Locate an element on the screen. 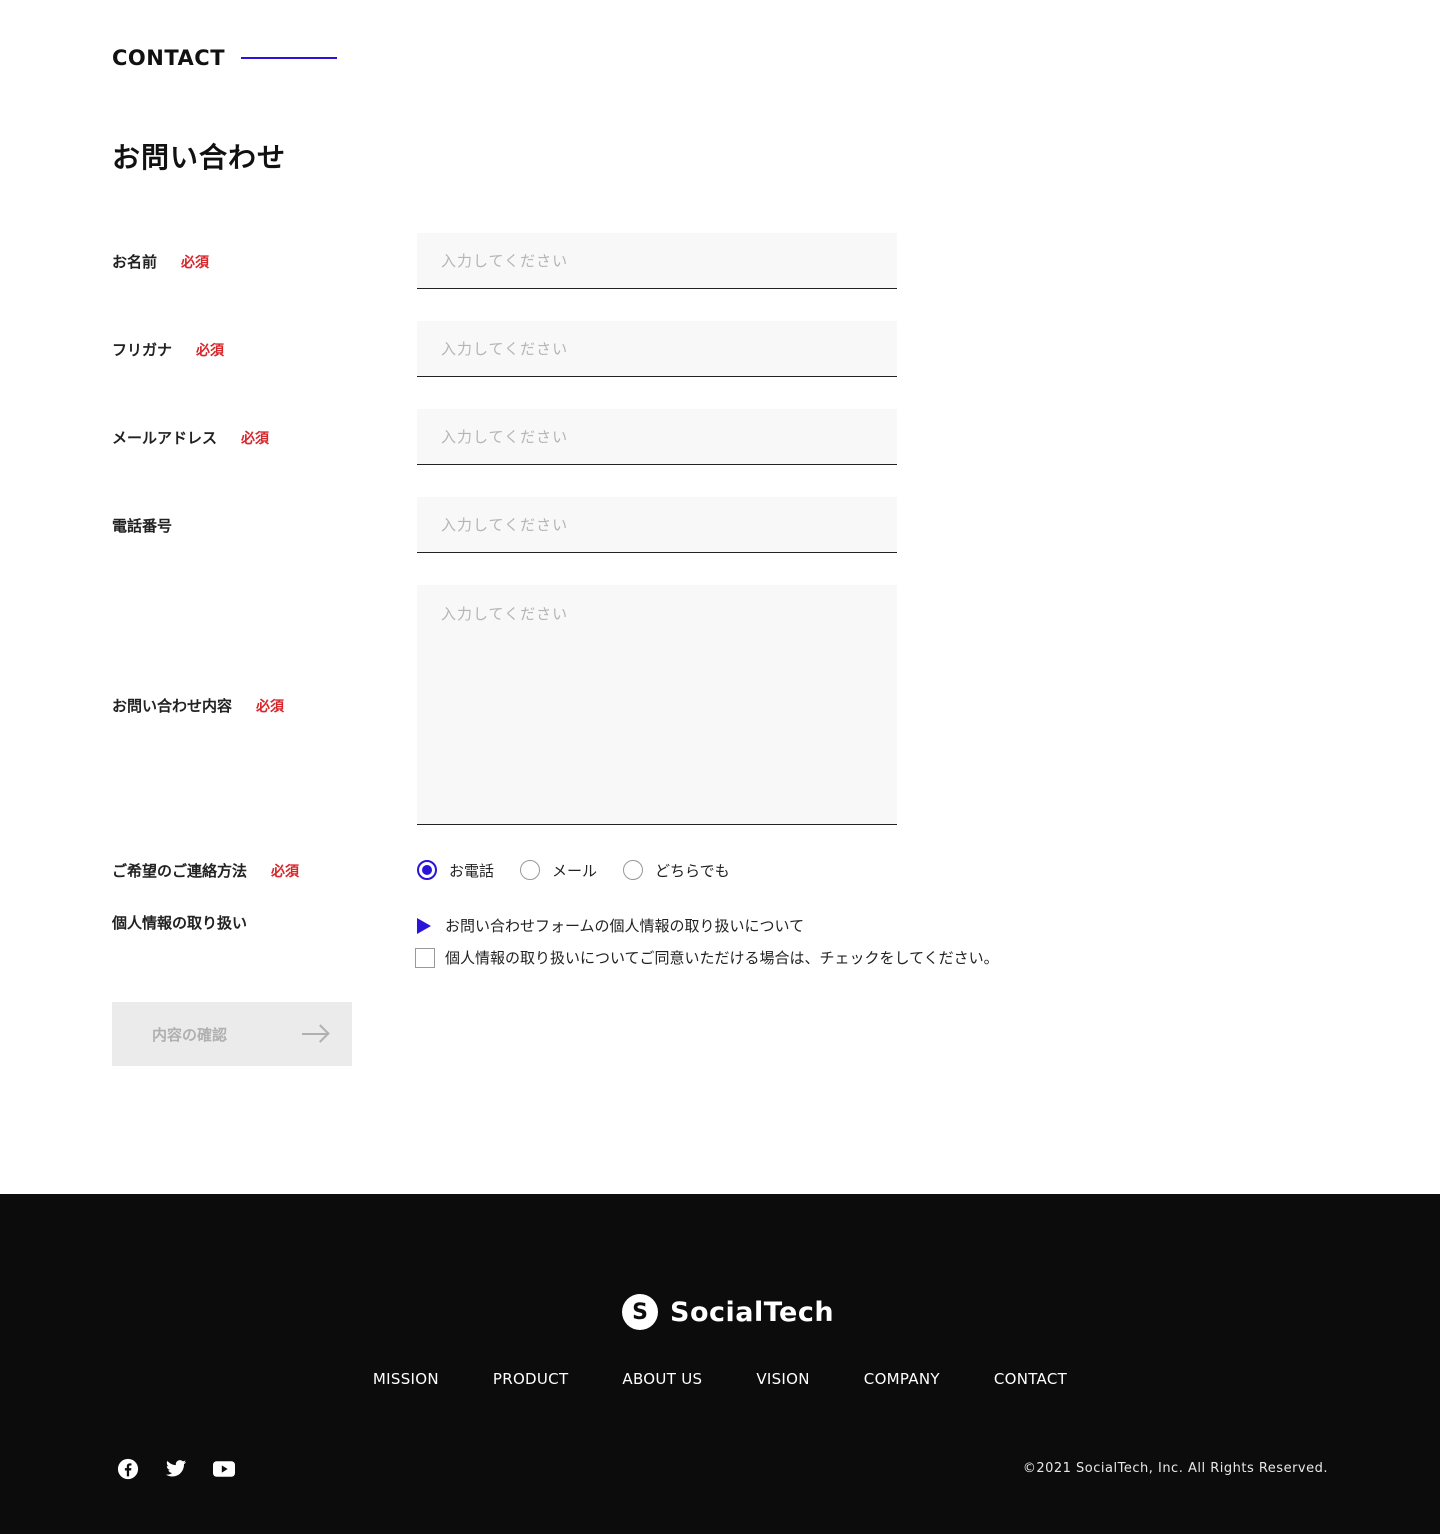  footer-logo: S SocialTech is located at coordinates (728, 1312).